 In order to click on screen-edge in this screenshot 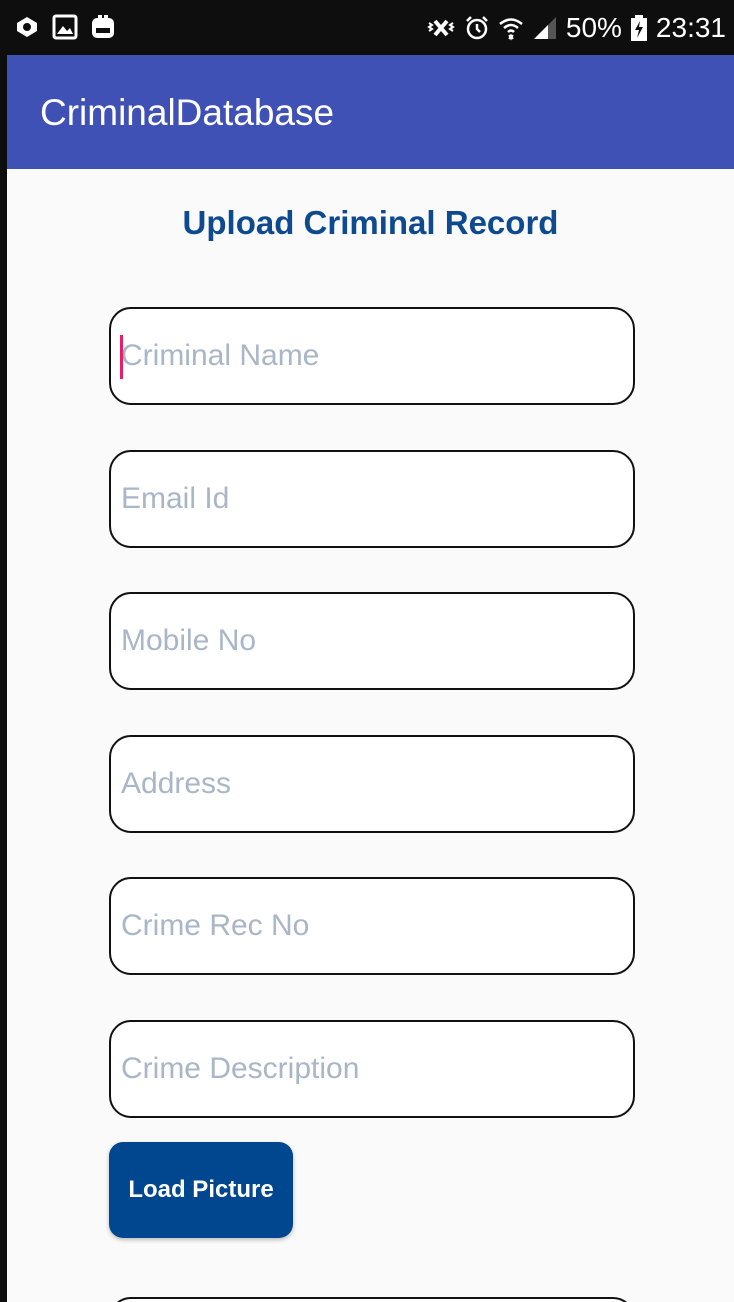, I will do `click(3, 678)`.